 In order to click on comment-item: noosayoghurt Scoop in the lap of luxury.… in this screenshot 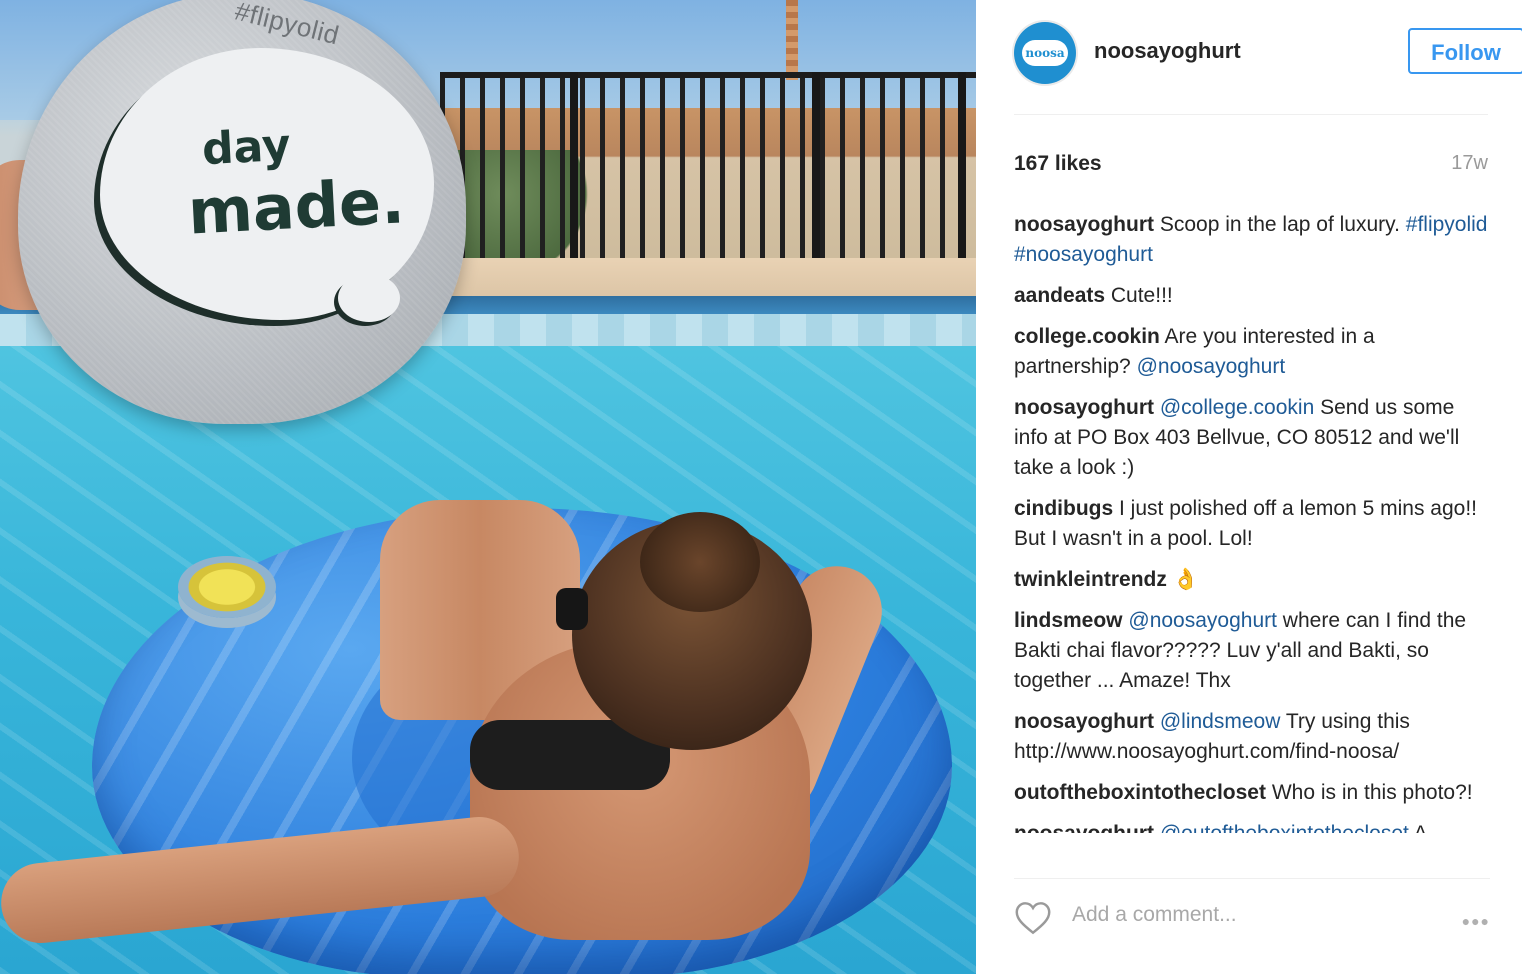, I will do `click(1252, 240)`.